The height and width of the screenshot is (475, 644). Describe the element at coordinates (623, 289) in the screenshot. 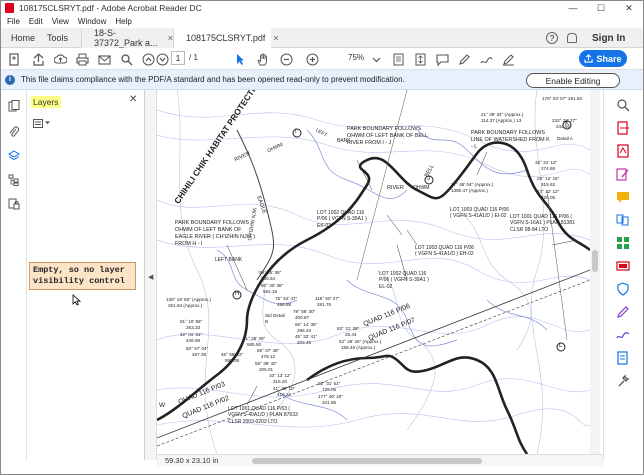

I see `protect-icon` at that location.